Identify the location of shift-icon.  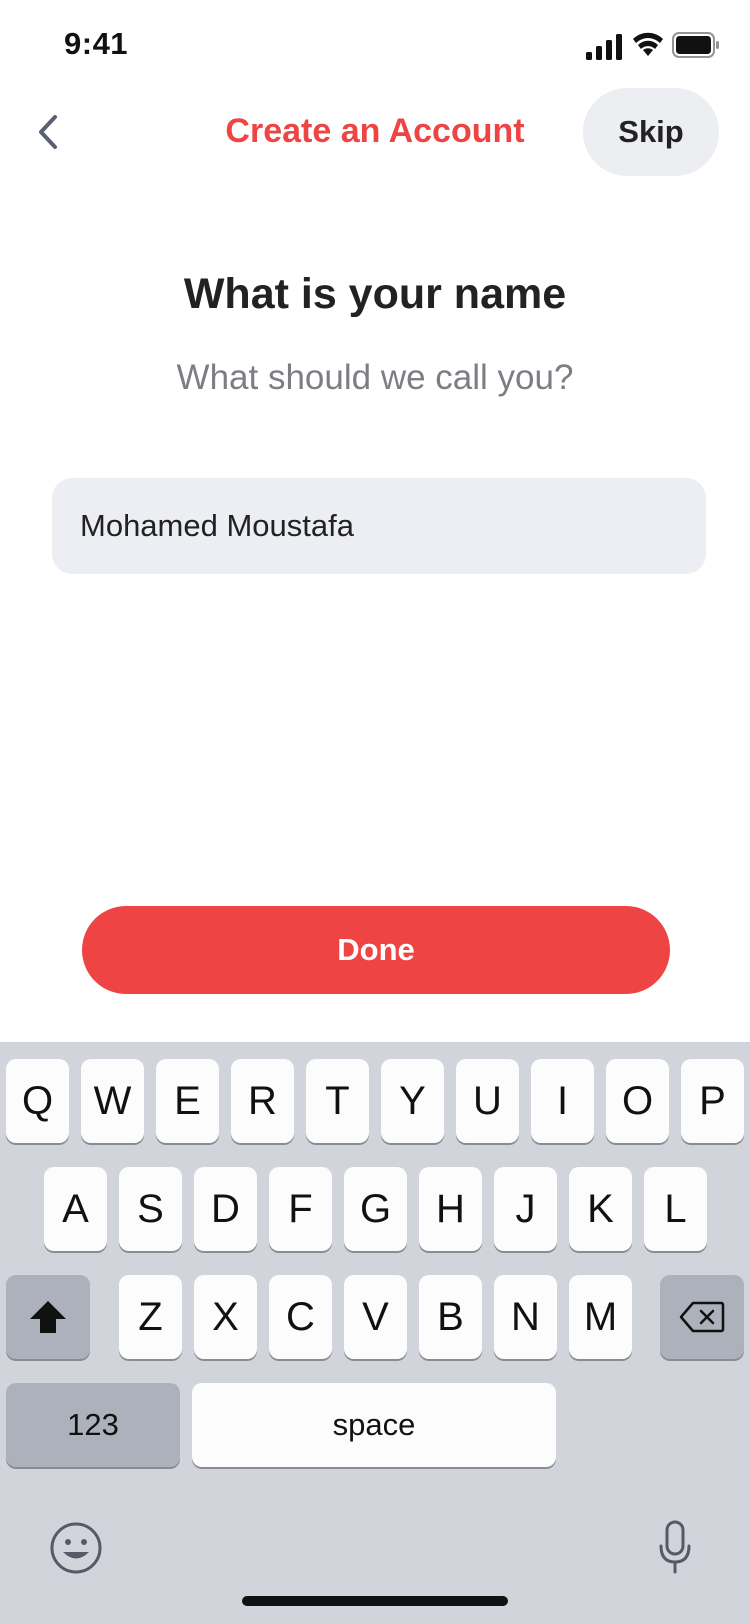
(48, 1317).